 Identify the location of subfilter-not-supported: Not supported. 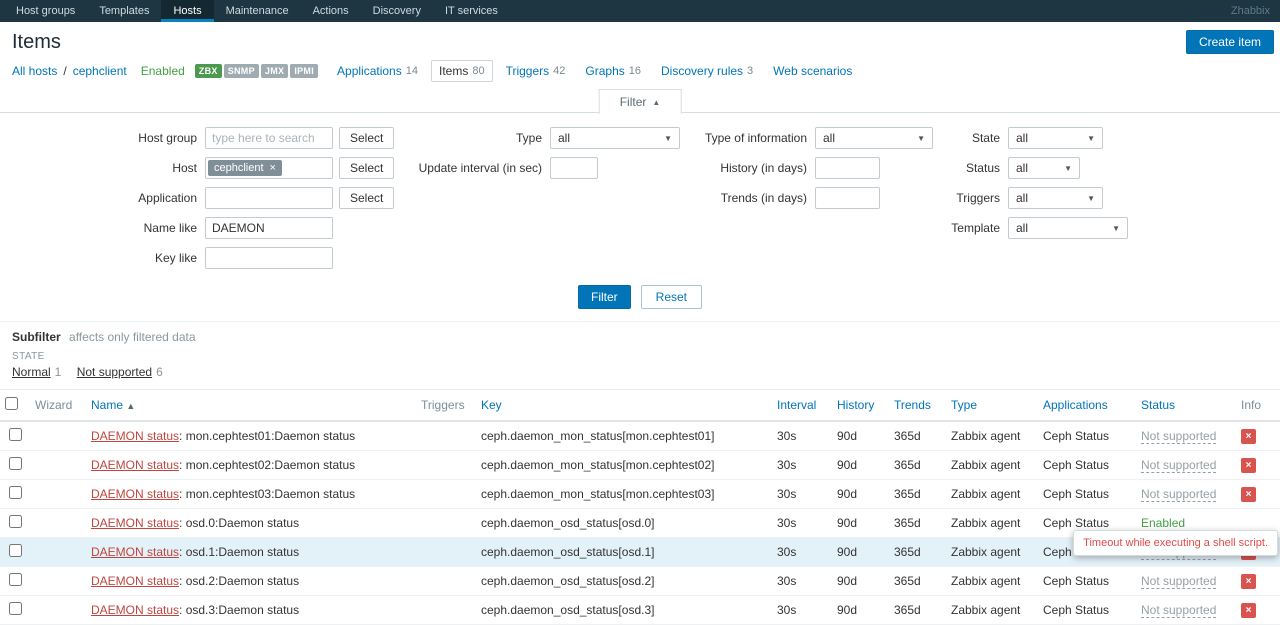
(114, 372).